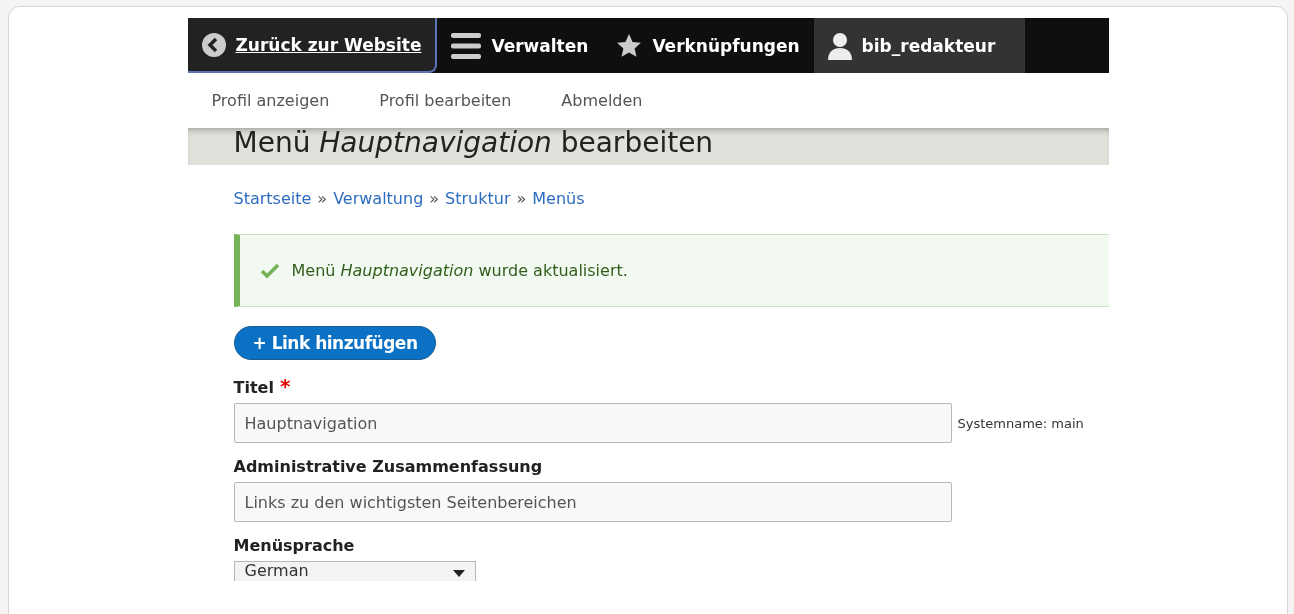 The height and width of the screenshot is (614, 1294). What do you see at coordinates (269, 270) in the screenshot?
I see `check-icon` at bounding box center [269, 270].